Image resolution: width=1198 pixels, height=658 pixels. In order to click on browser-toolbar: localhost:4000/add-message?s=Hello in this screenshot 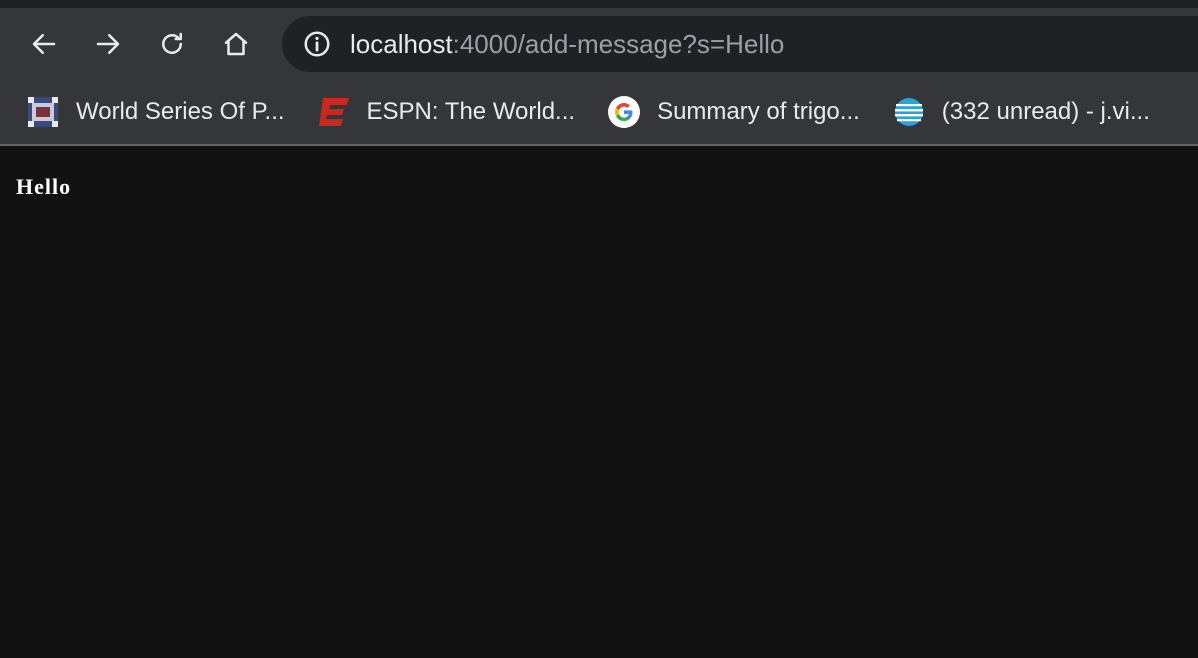, I will do `click(599, 44)`.